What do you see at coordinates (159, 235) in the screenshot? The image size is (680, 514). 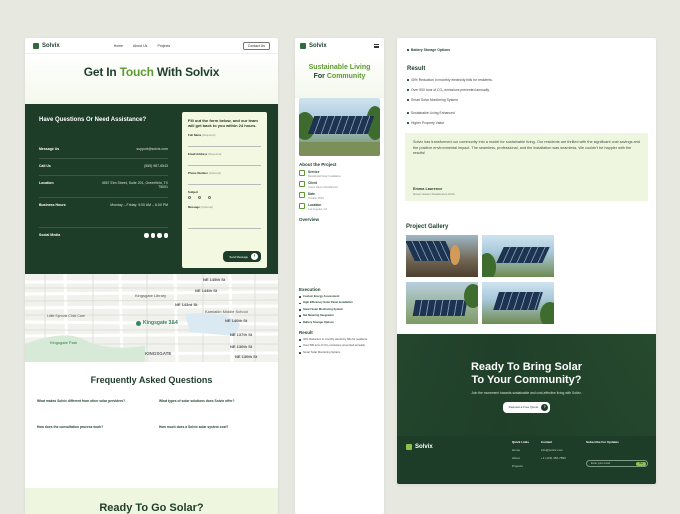 I see `instagram-icon` at bounding box center [159, 235].